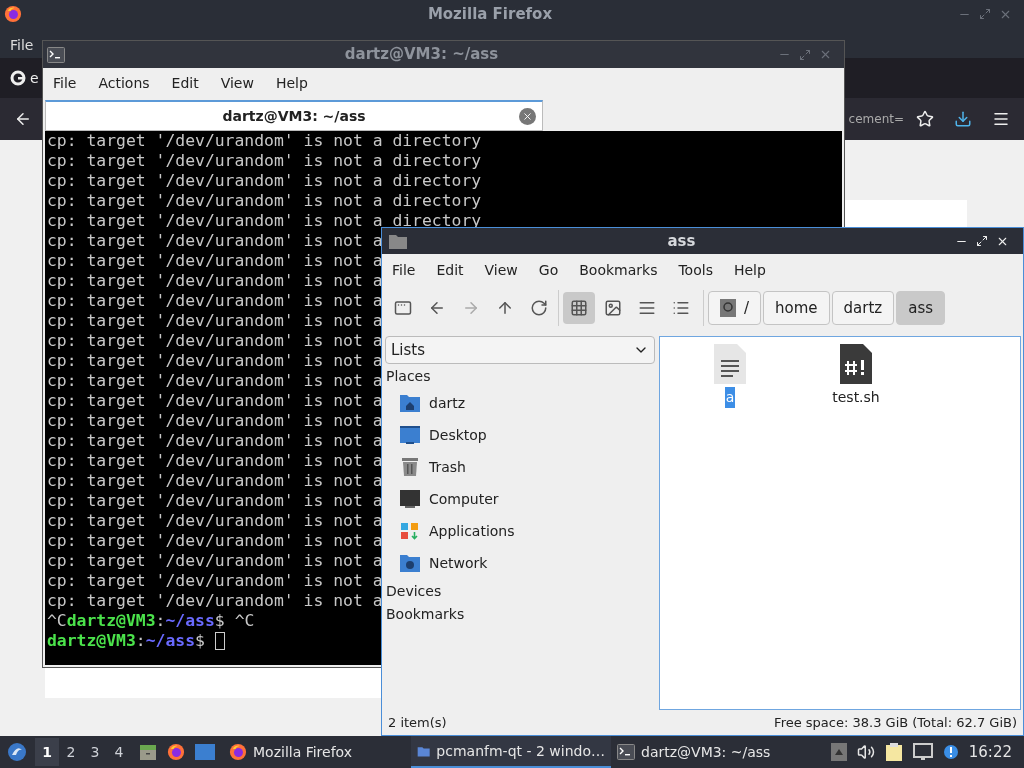  I want to click on sidebar-item: Applications, so click(520, 531).